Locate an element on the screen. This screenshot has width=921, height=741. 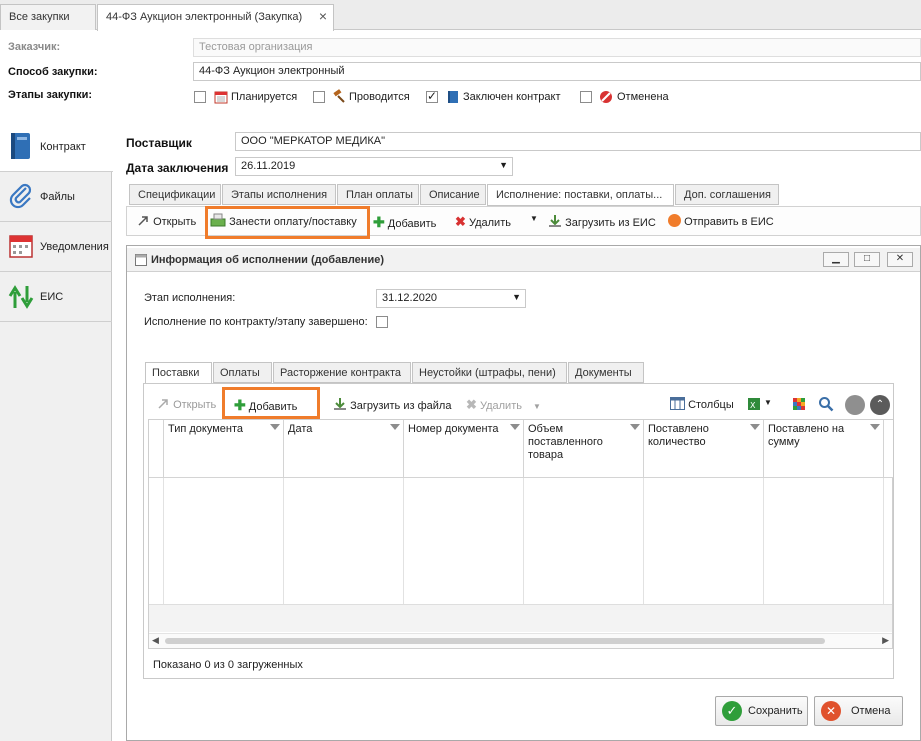
column-header: Объем поставленного товара is located at coordinates (584, 449).